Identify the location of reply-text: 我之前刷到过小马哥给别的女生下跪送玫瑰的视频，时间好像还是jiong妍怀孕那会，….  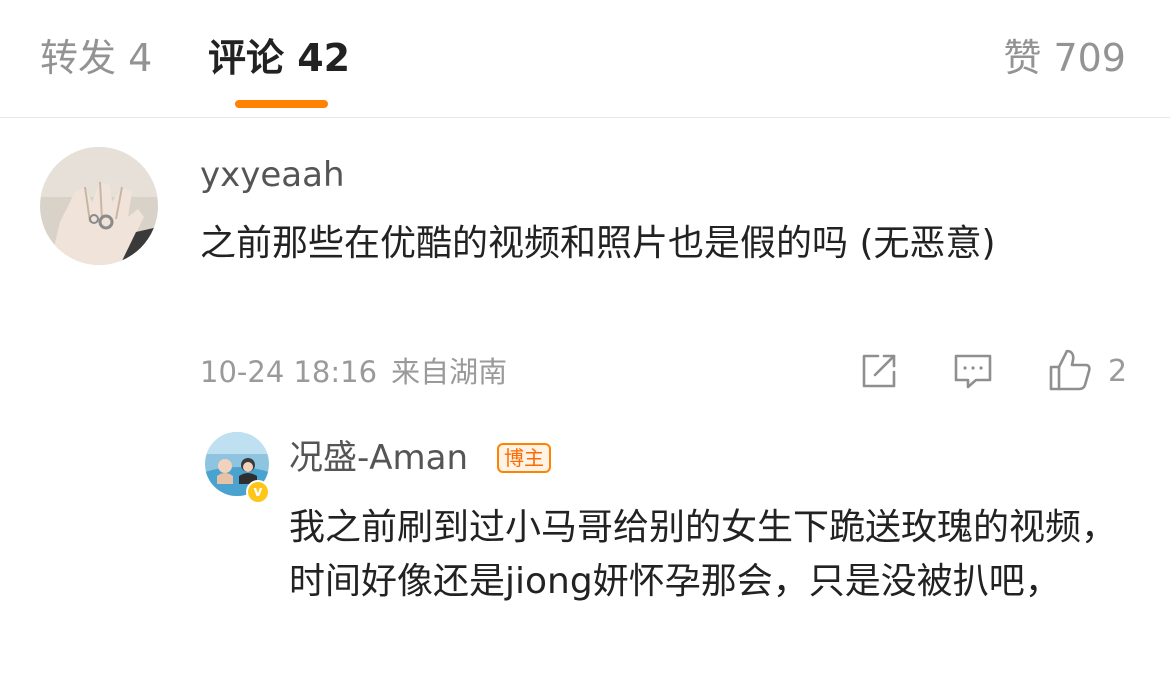
(703, 554).